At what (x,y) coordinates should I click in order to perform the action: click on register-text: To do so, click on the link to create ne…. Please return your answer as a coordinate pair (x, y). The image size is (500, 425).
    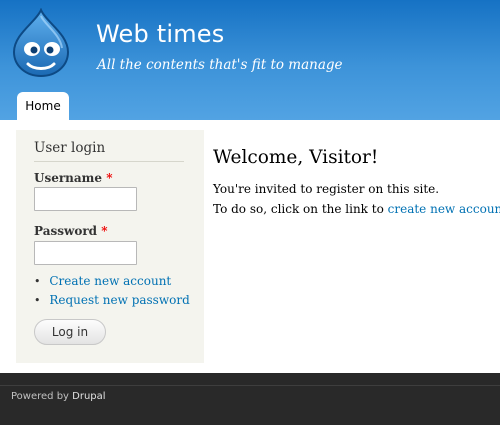
    Looking at the image, I should click on (356, 209).